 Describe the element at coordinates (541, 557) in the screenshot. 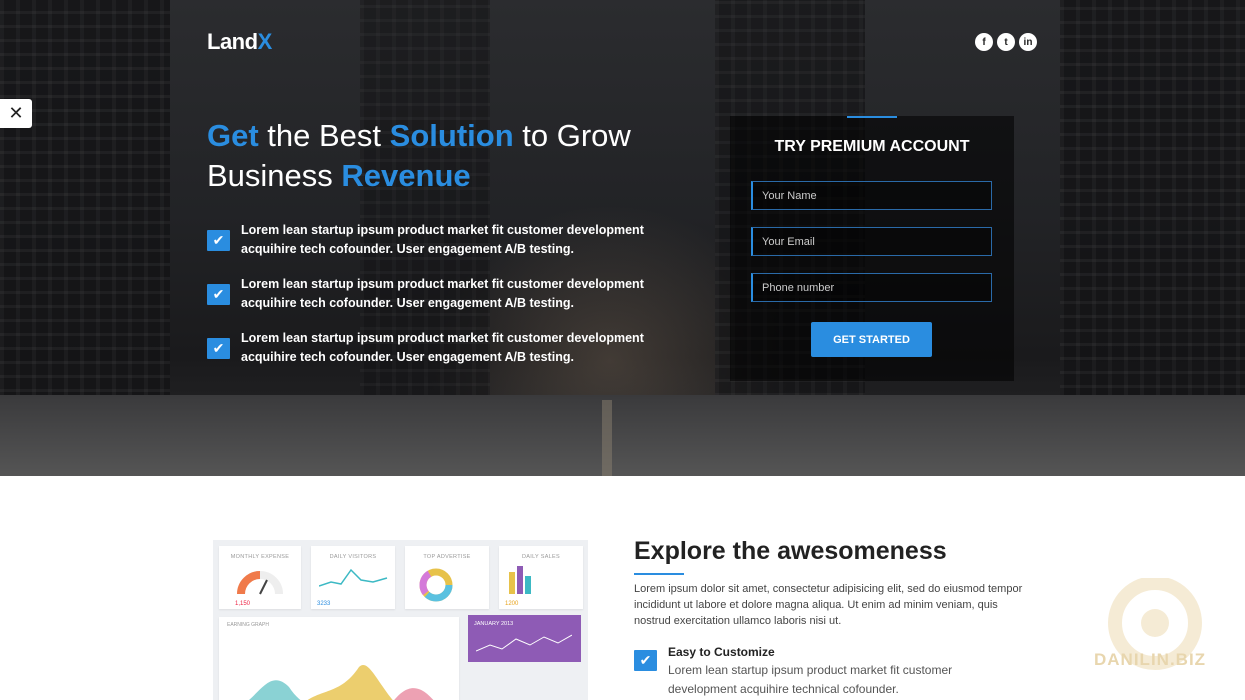

I see `card-title: DAILY SALES` at that location.